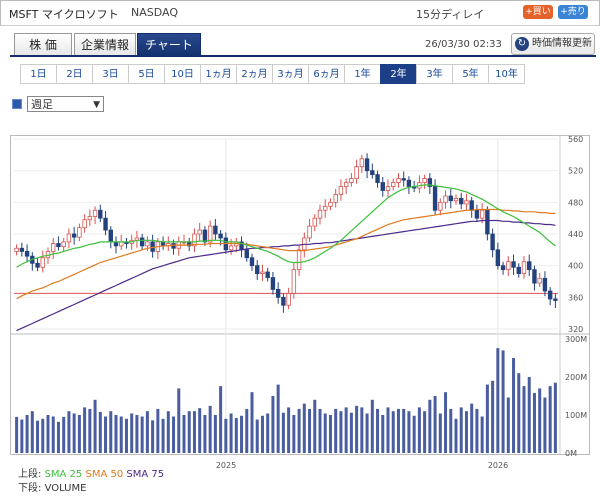  Describe the element at coordinates (74, 74) in the screenshot. I see `period-2日: 2日` at that location.